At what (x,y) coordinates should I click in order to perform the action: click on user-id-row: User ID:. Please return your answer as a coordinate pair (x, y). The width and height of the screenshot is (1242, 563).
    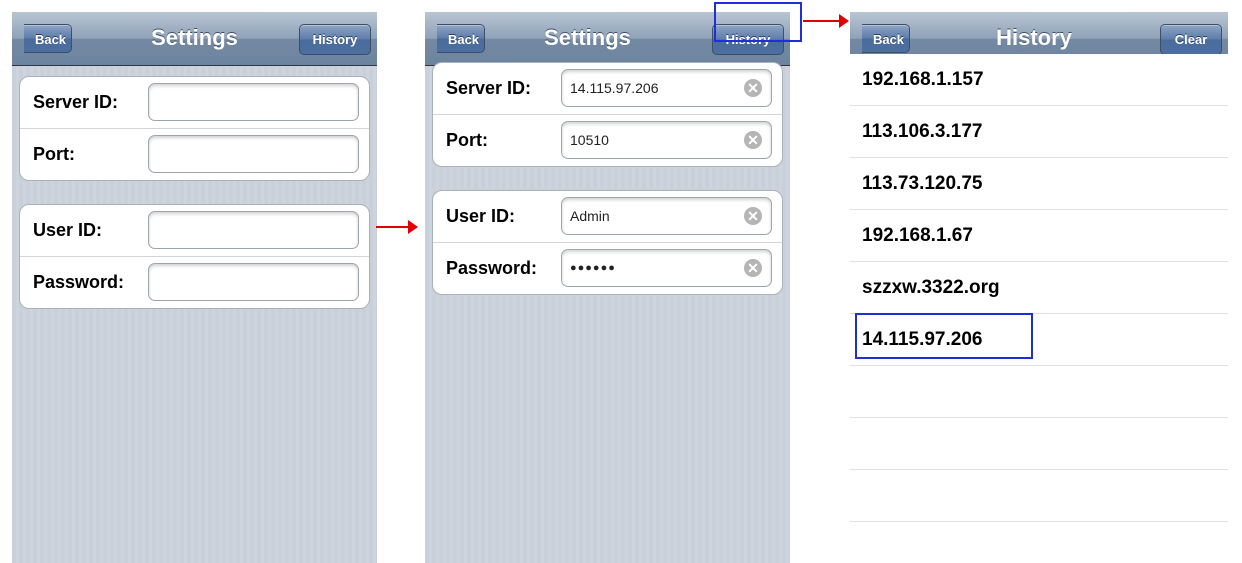
    Looking at the image, I should click on (194, 231).